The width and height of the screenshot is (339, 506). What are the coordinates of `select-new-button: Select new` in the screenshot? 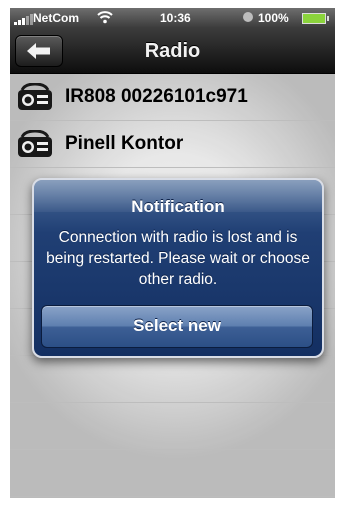 It's located at (177, 326).